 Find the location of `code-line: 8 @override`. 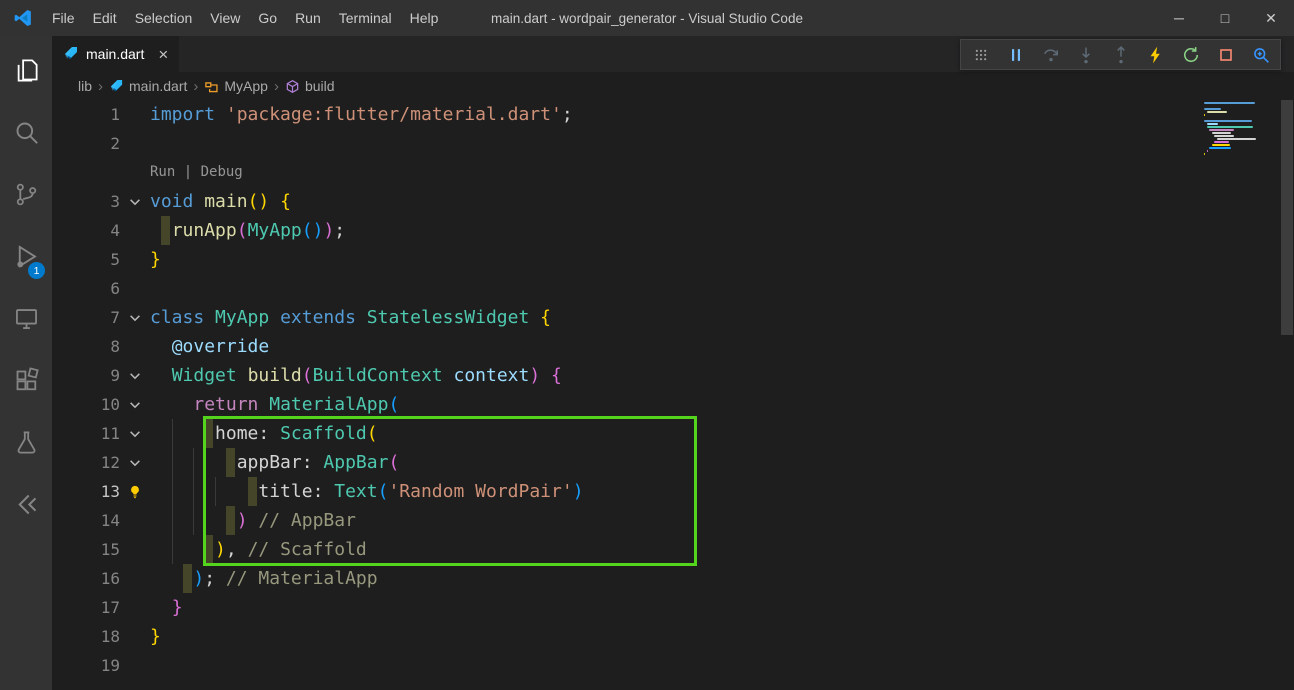

code-line: 8 @override is located at coordinates (673, 346).